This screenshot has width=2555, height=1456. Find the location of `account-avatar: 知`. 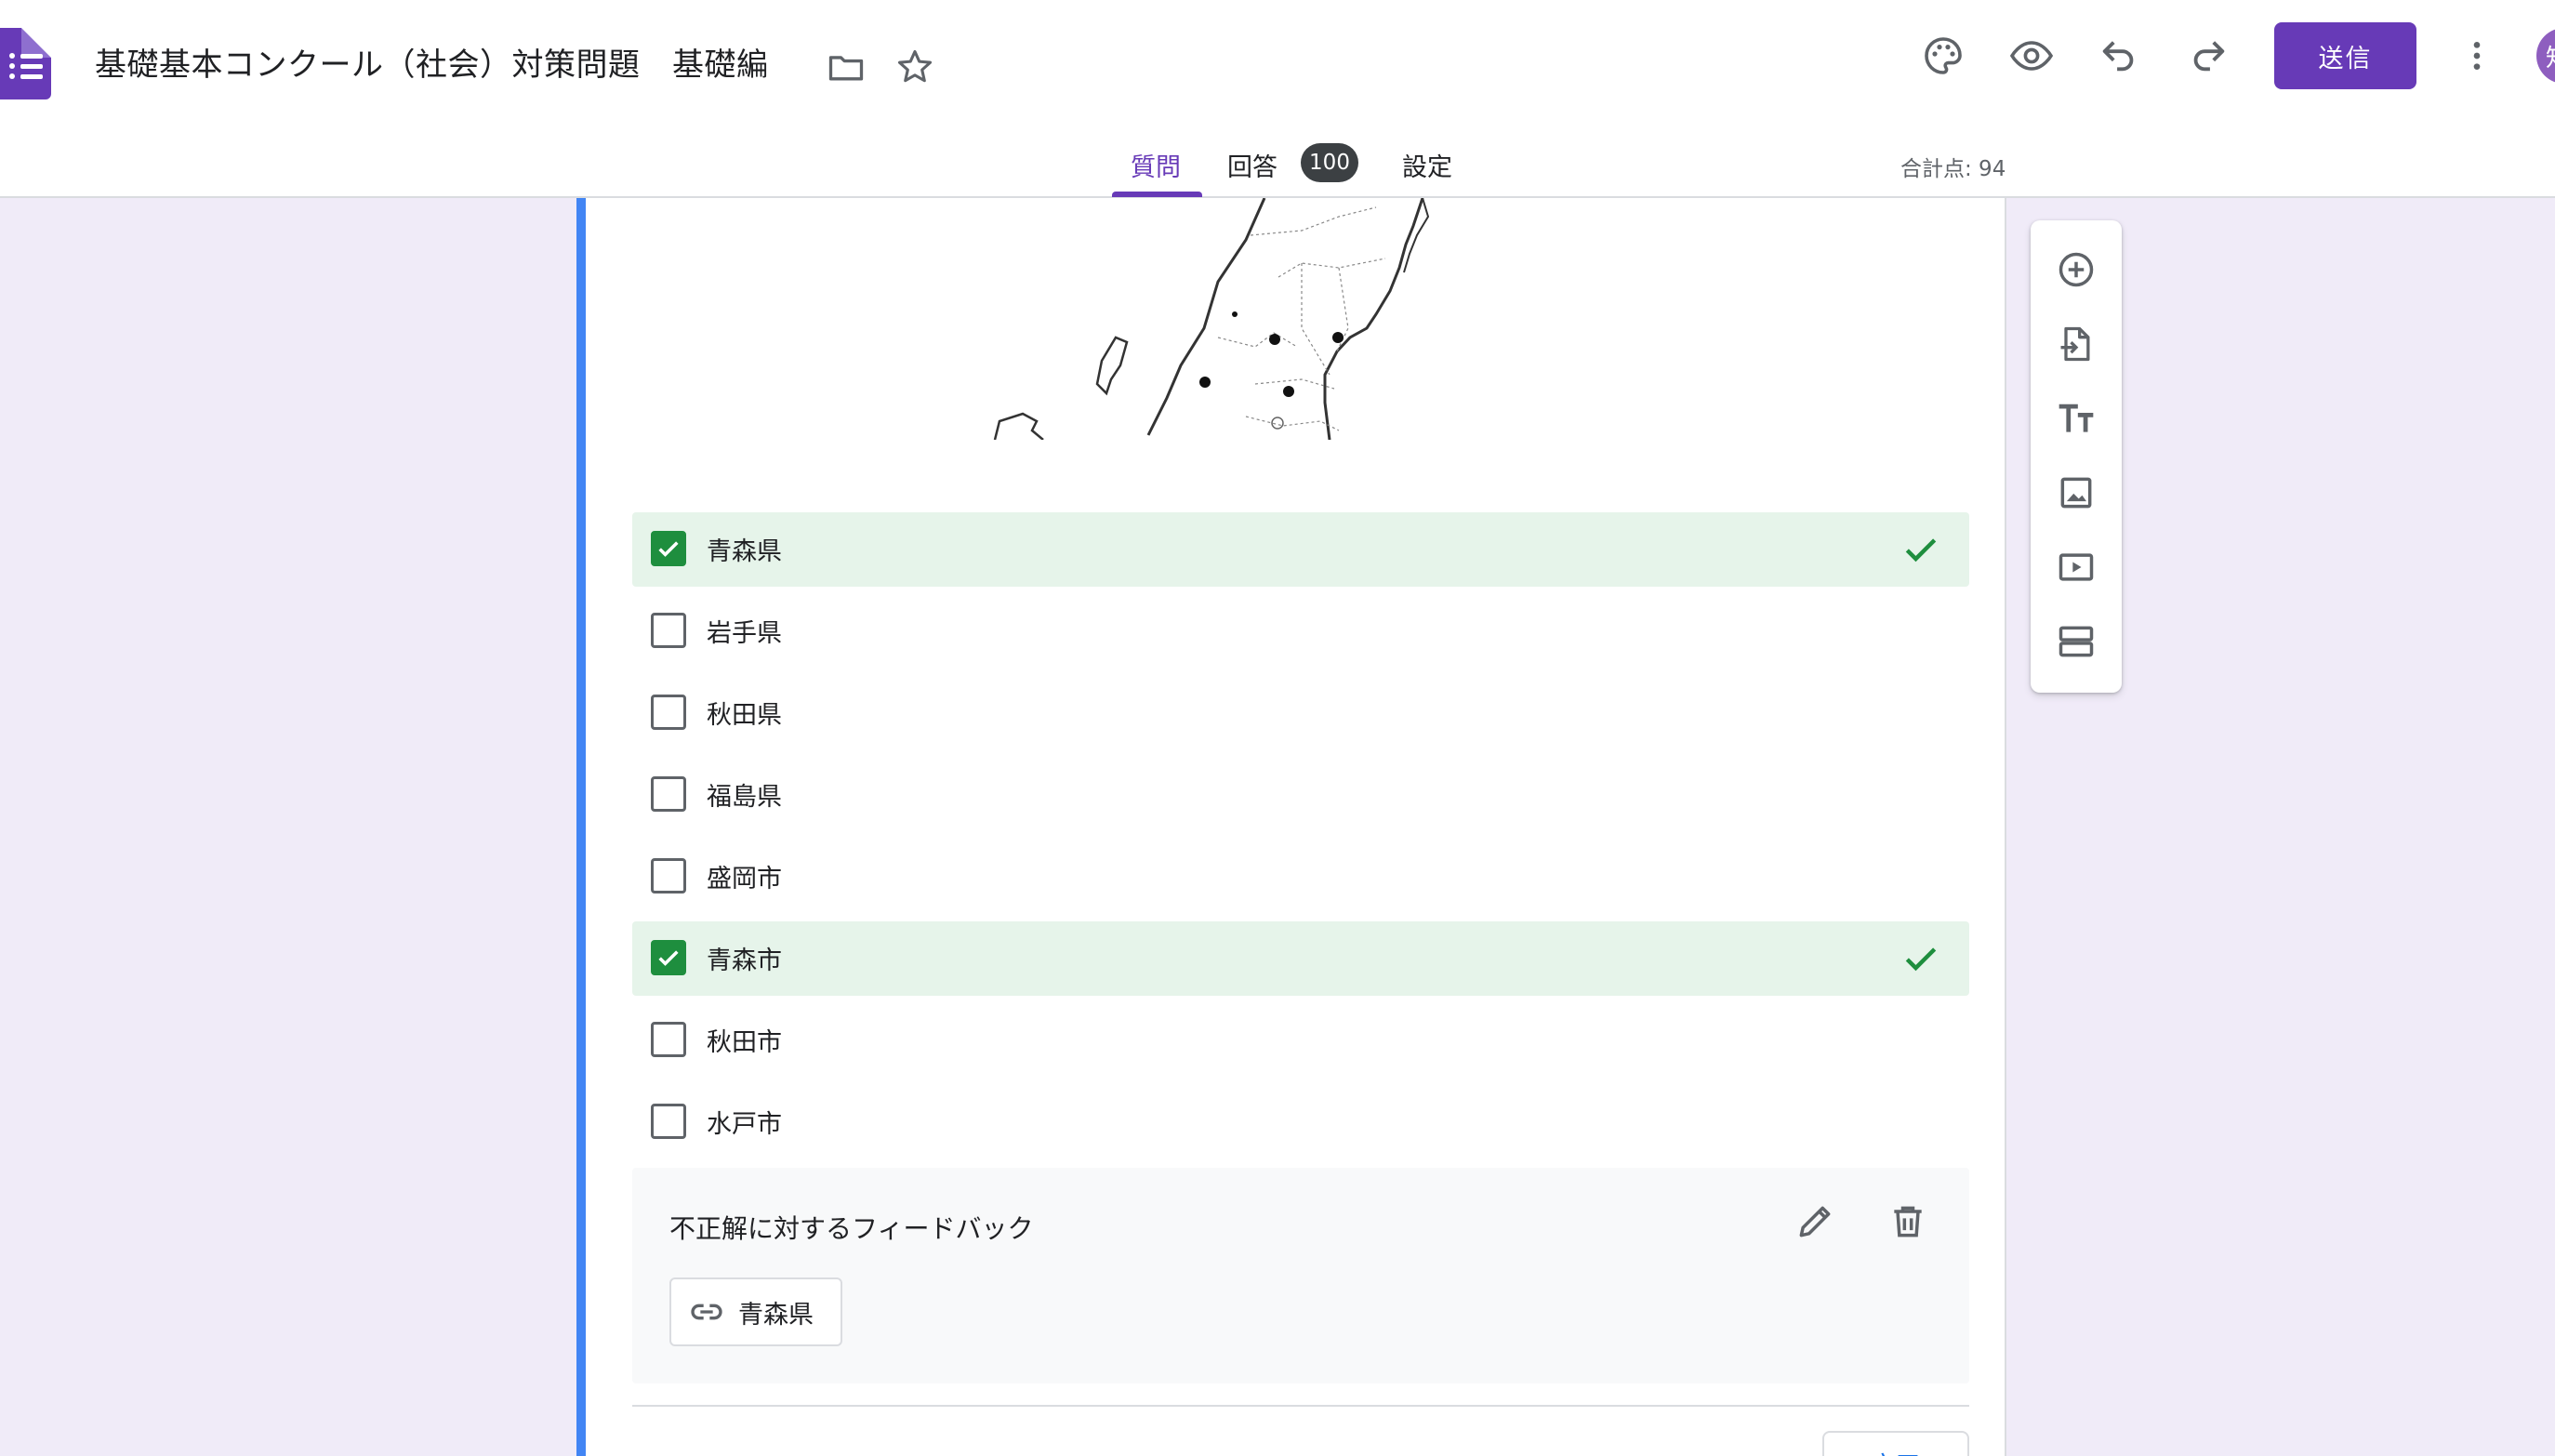

account-avatar: 知 is located at coordinates (2545, 56).